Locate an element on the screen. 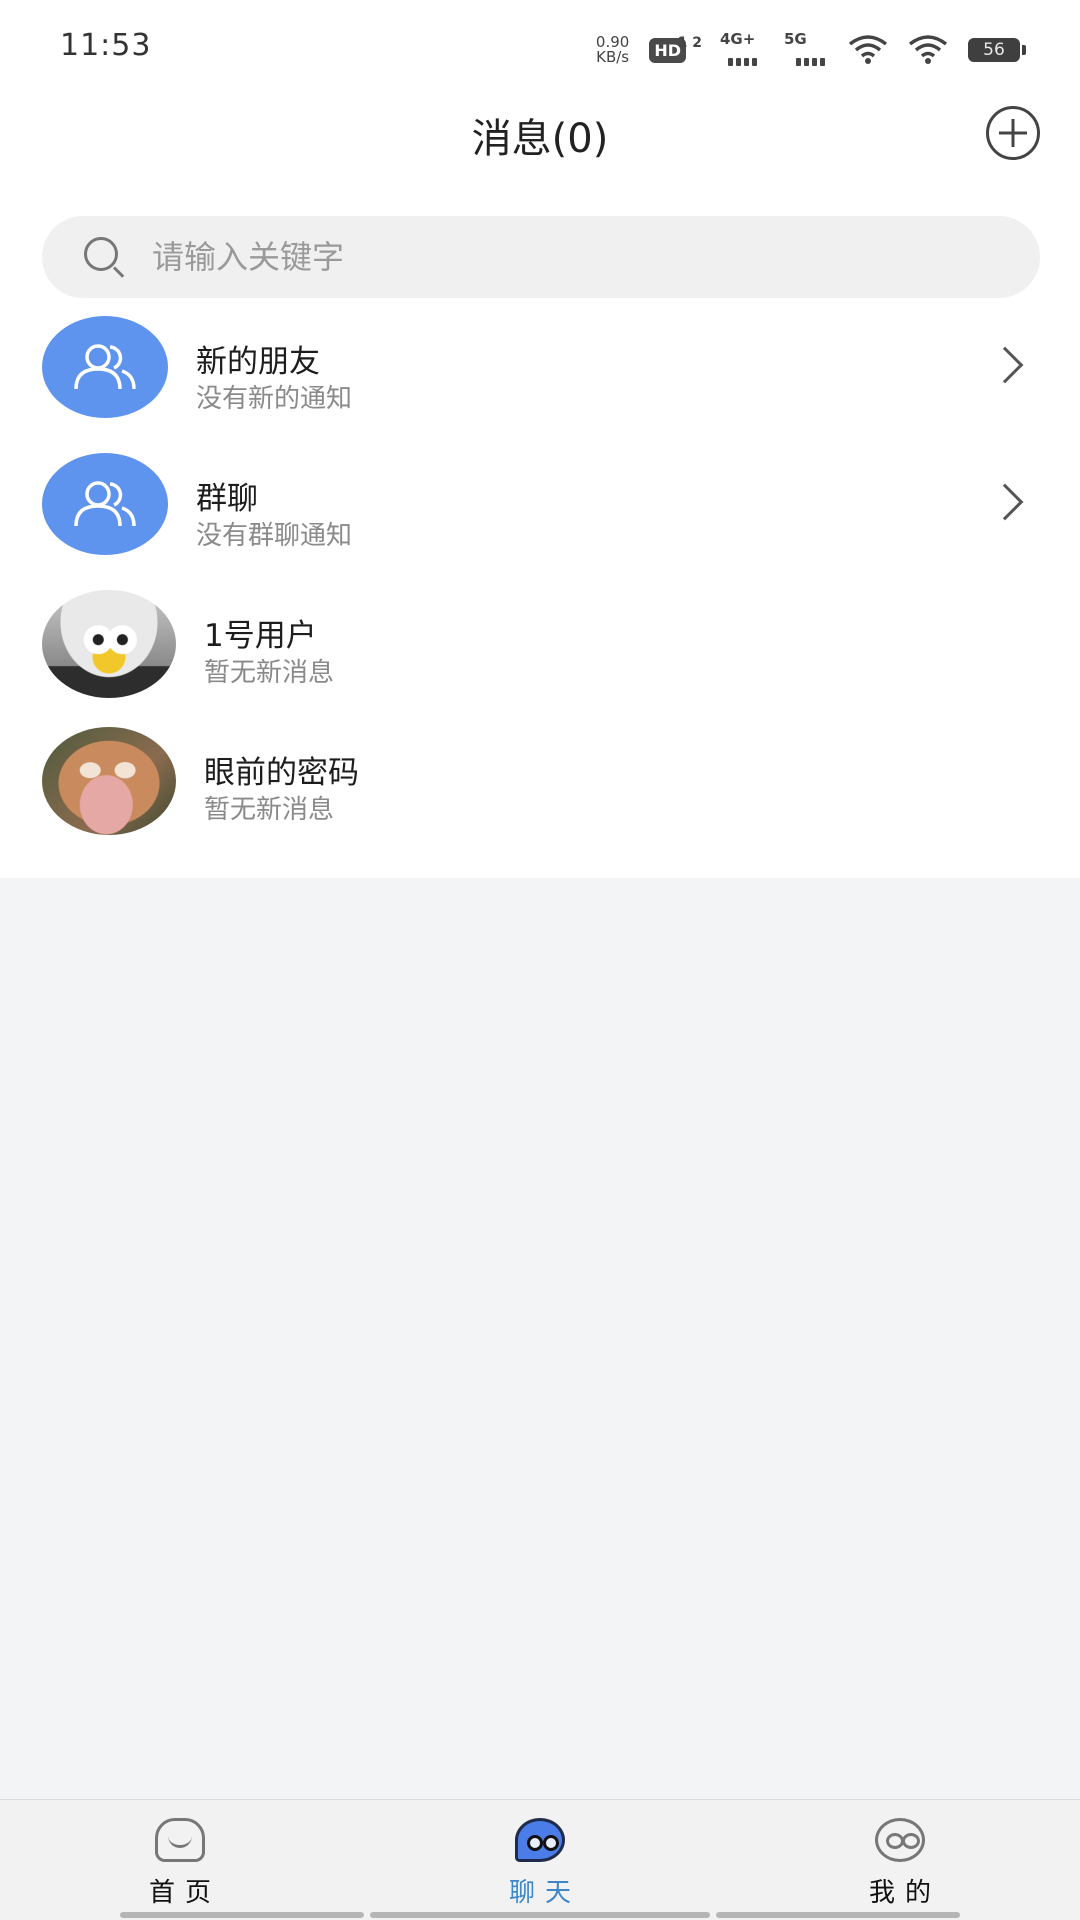 The image size is (1080, 1920). battery-level: 56 is located at coordinates (994, 50).